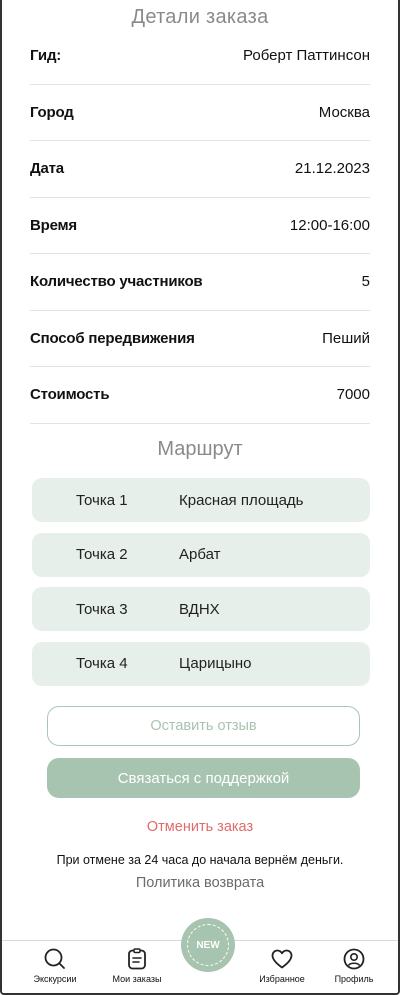  What do you see at coordinates (282, 979) in the screenshot?
I see `tab-label: Избранное` at bounding box center [282, 979].